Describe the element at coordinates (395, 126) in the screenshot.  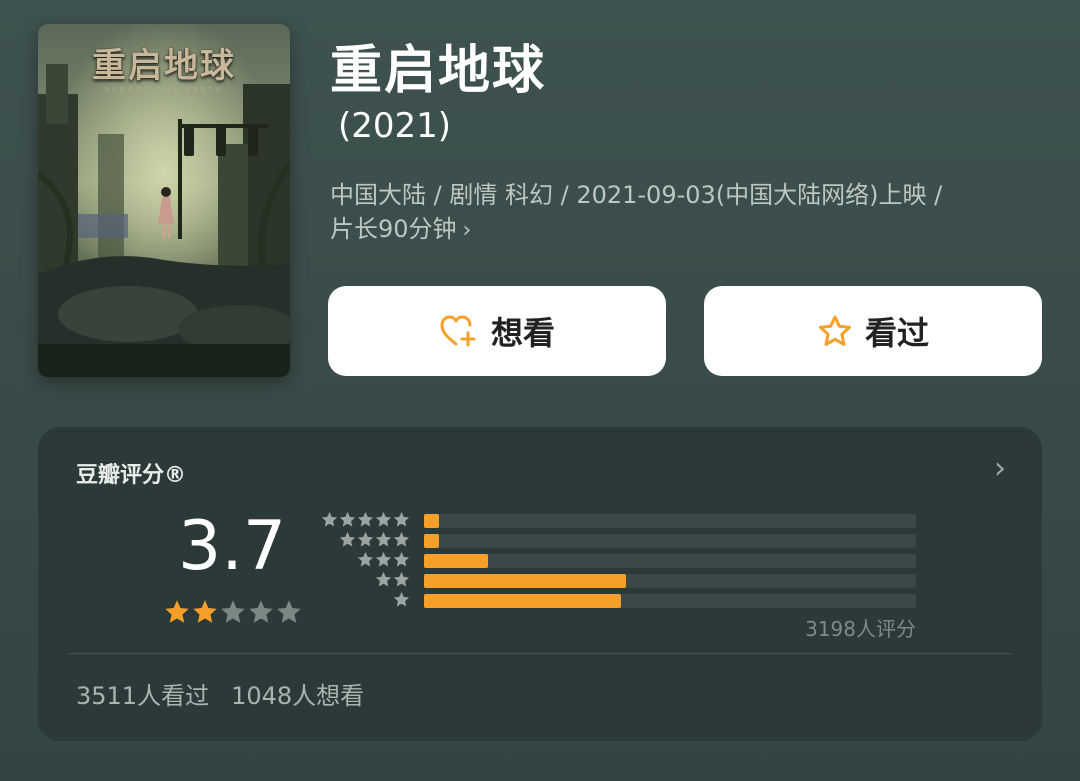
I see `movie-year: (2021)` at that location.